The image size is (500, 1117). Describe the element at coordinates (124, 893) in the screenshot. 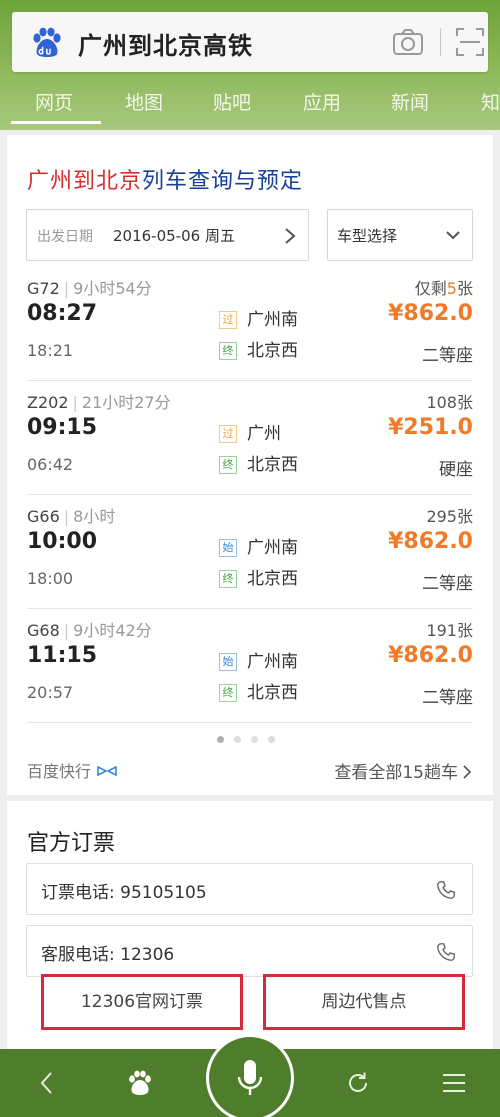

I see `booking-phone: 订票电话: 95105105` at that location.